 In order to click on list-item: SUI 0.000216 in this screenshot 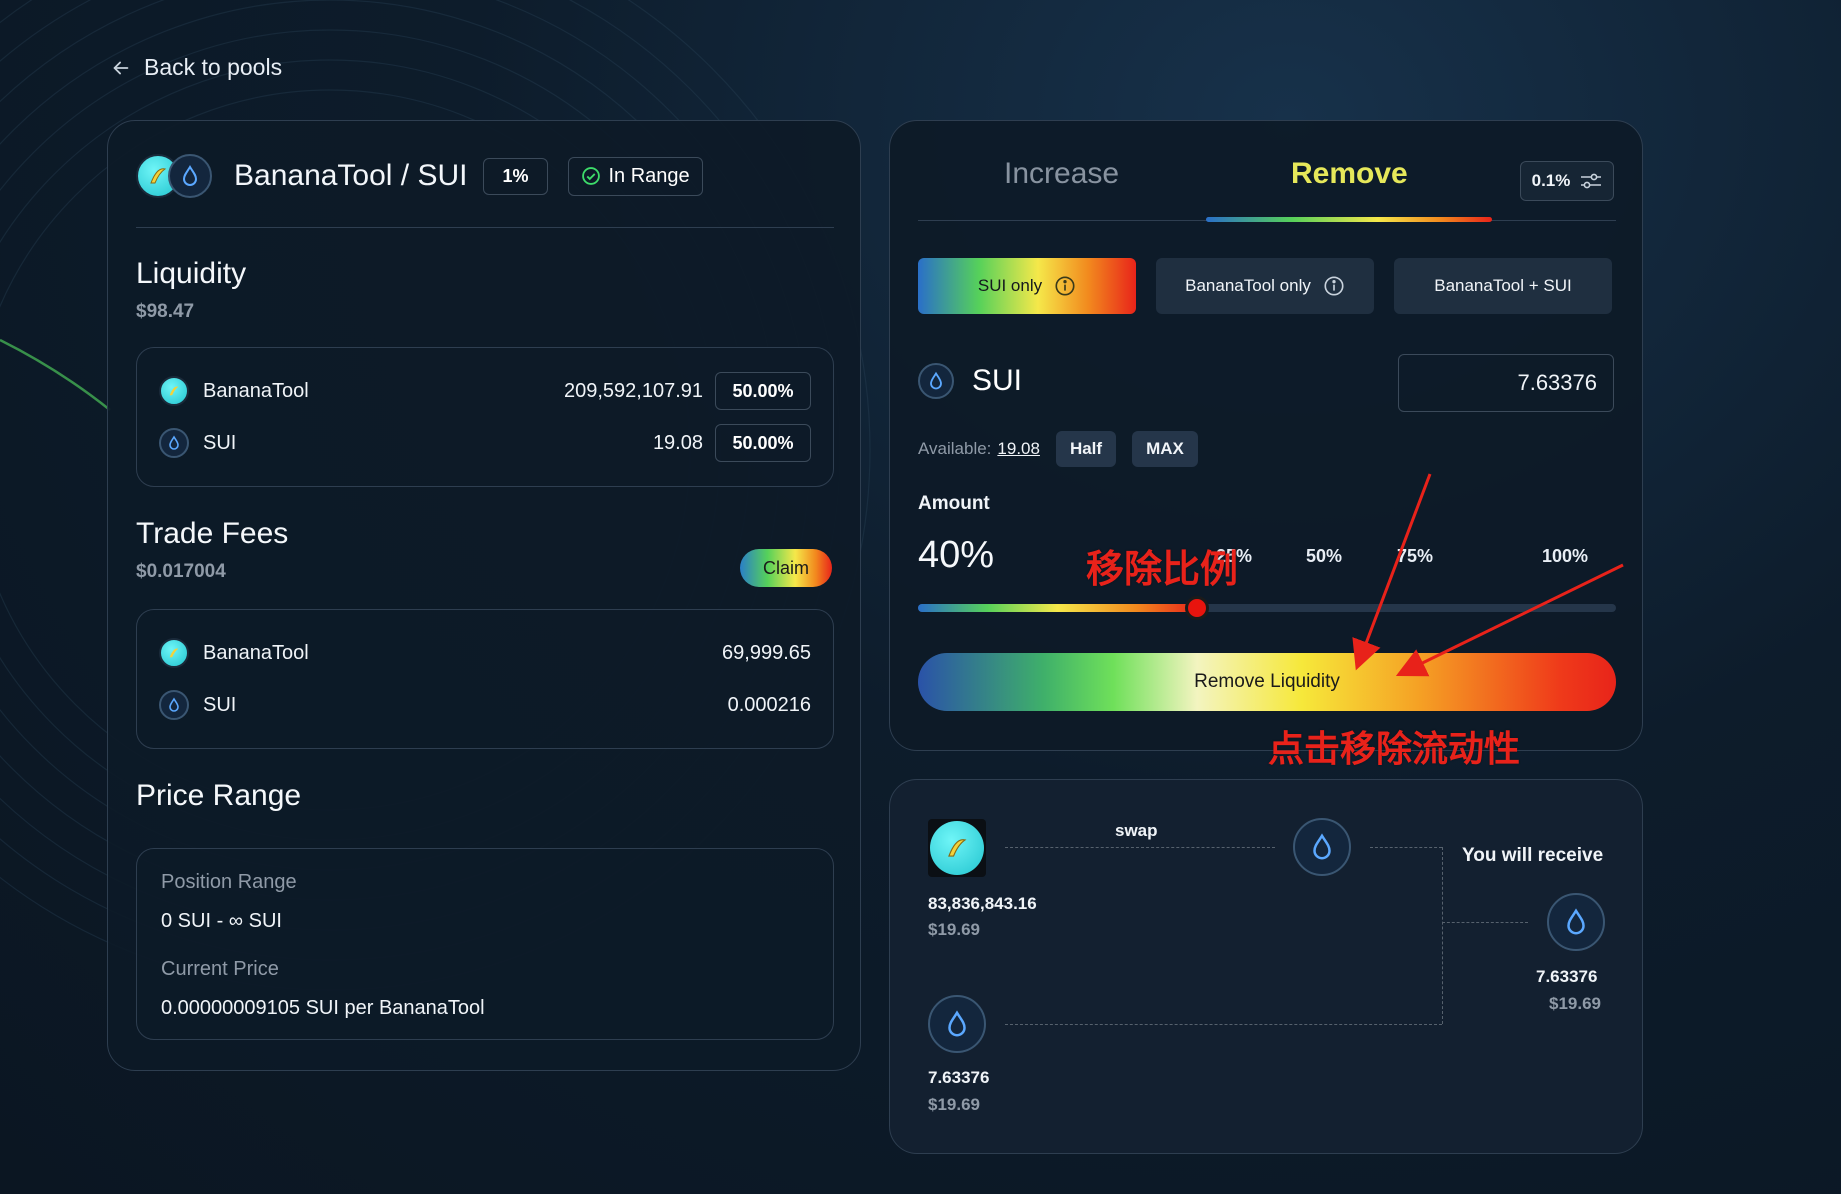, I will do `click(485, 705)`.